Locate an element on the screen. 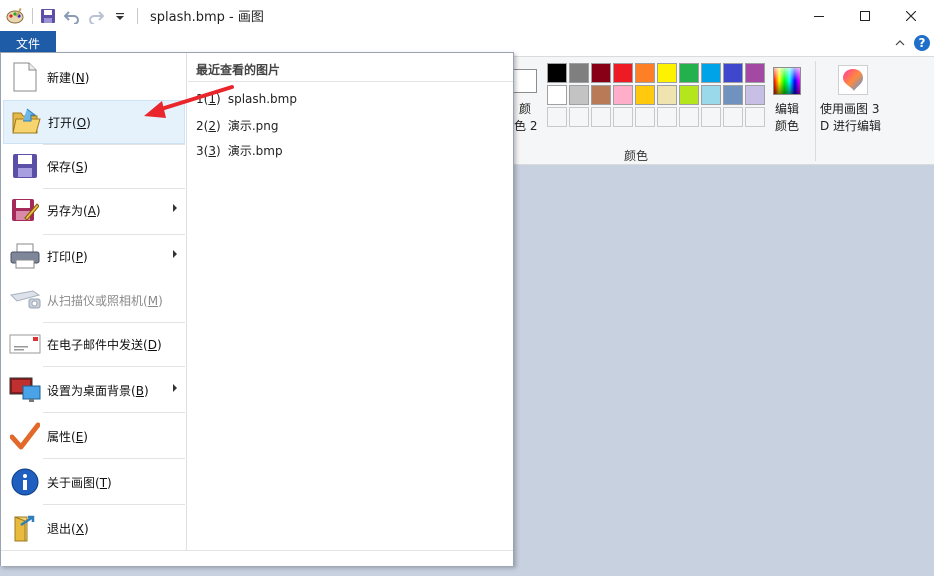  menu-item-accelerator: A is located at coordinates (91, 210).